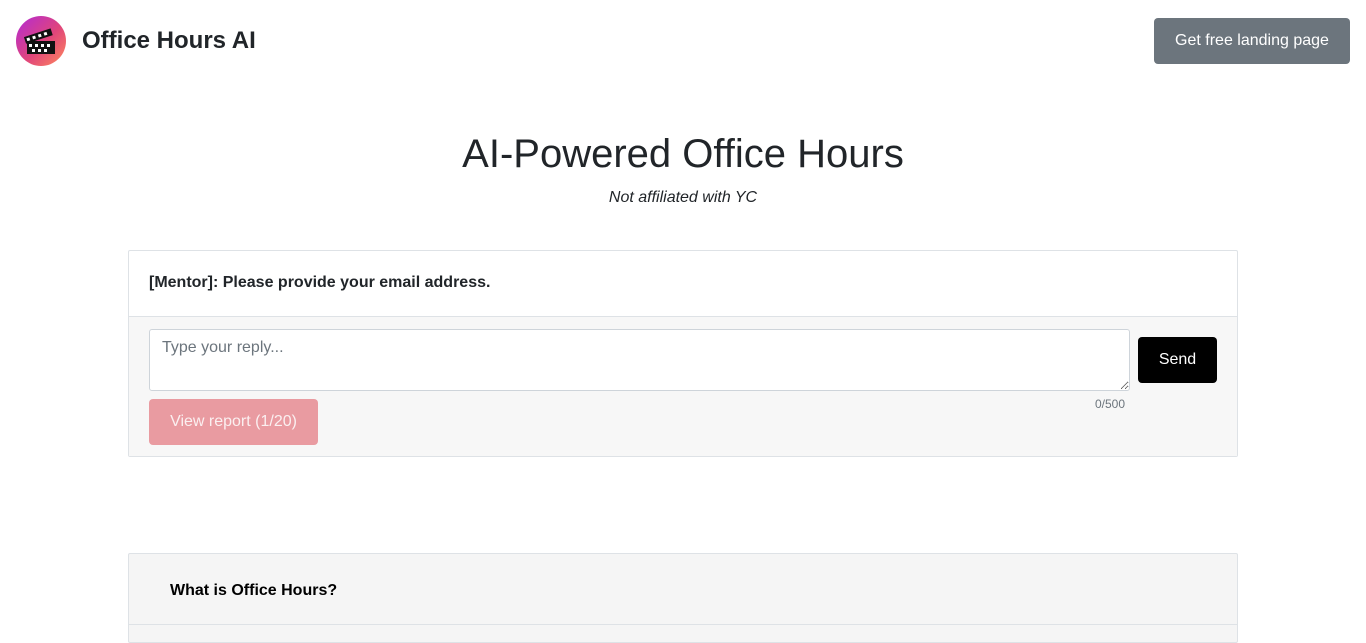 Image resolution: width=1366 pixels, height=643 pixels. I want to click on page-title: AI-Powered Office Hours, so click(683, 154).